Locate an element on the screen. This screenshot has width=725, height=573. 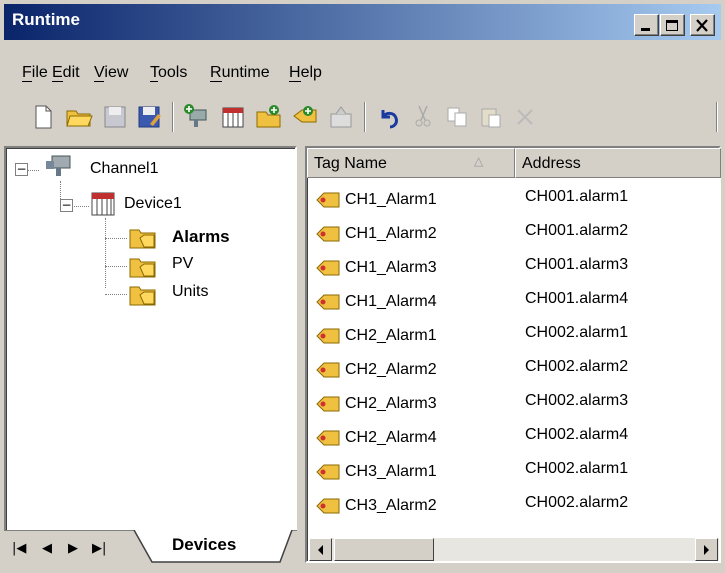
new-channel-icon is located at coordinates (197, 117).